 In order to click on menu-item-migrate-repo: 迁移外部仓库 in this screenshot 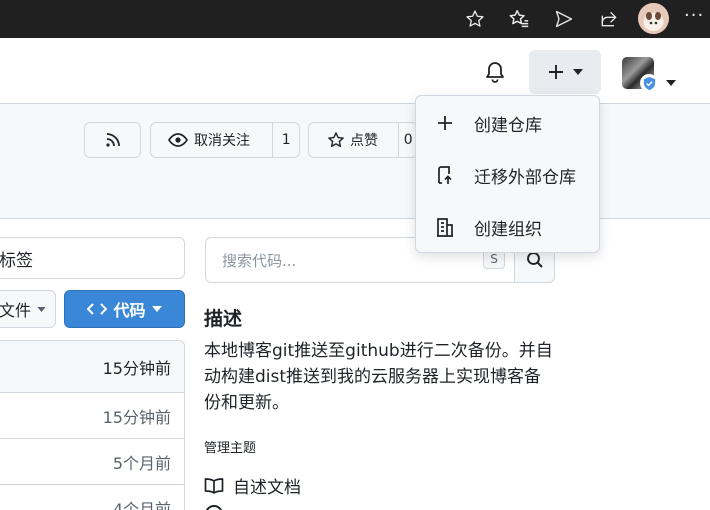, I will do `click(507, 175)`.